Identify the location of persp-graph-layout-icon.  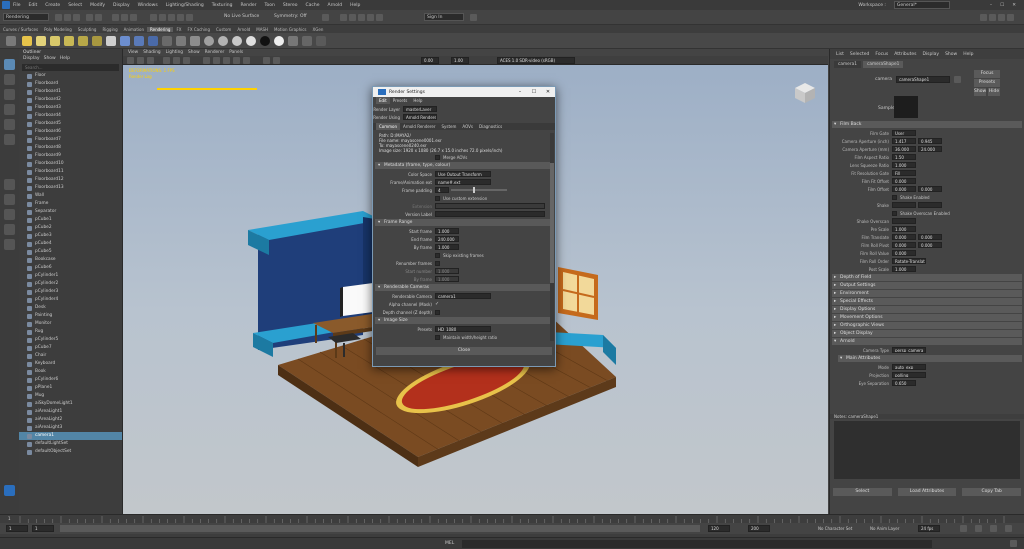
(9, 229).